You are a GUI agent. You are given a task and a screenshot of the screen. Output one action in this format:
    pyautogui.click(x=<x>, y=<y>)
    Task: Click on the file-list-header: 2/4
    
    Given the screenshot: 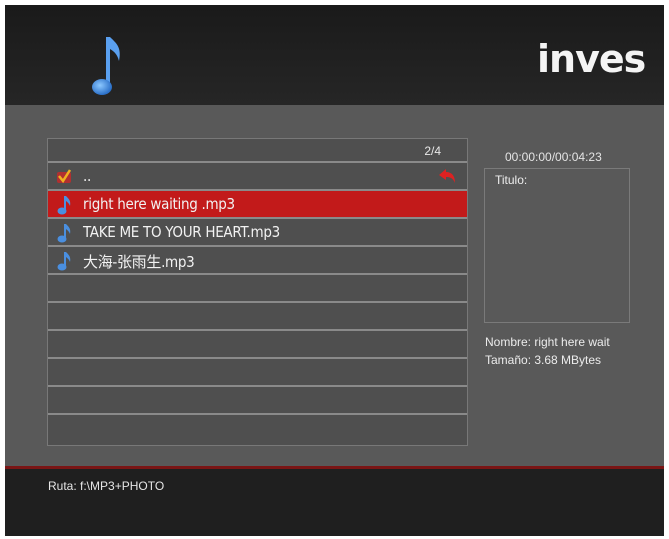 What is the action you would take?
    pyautogui.click(x=257, y=151)
    